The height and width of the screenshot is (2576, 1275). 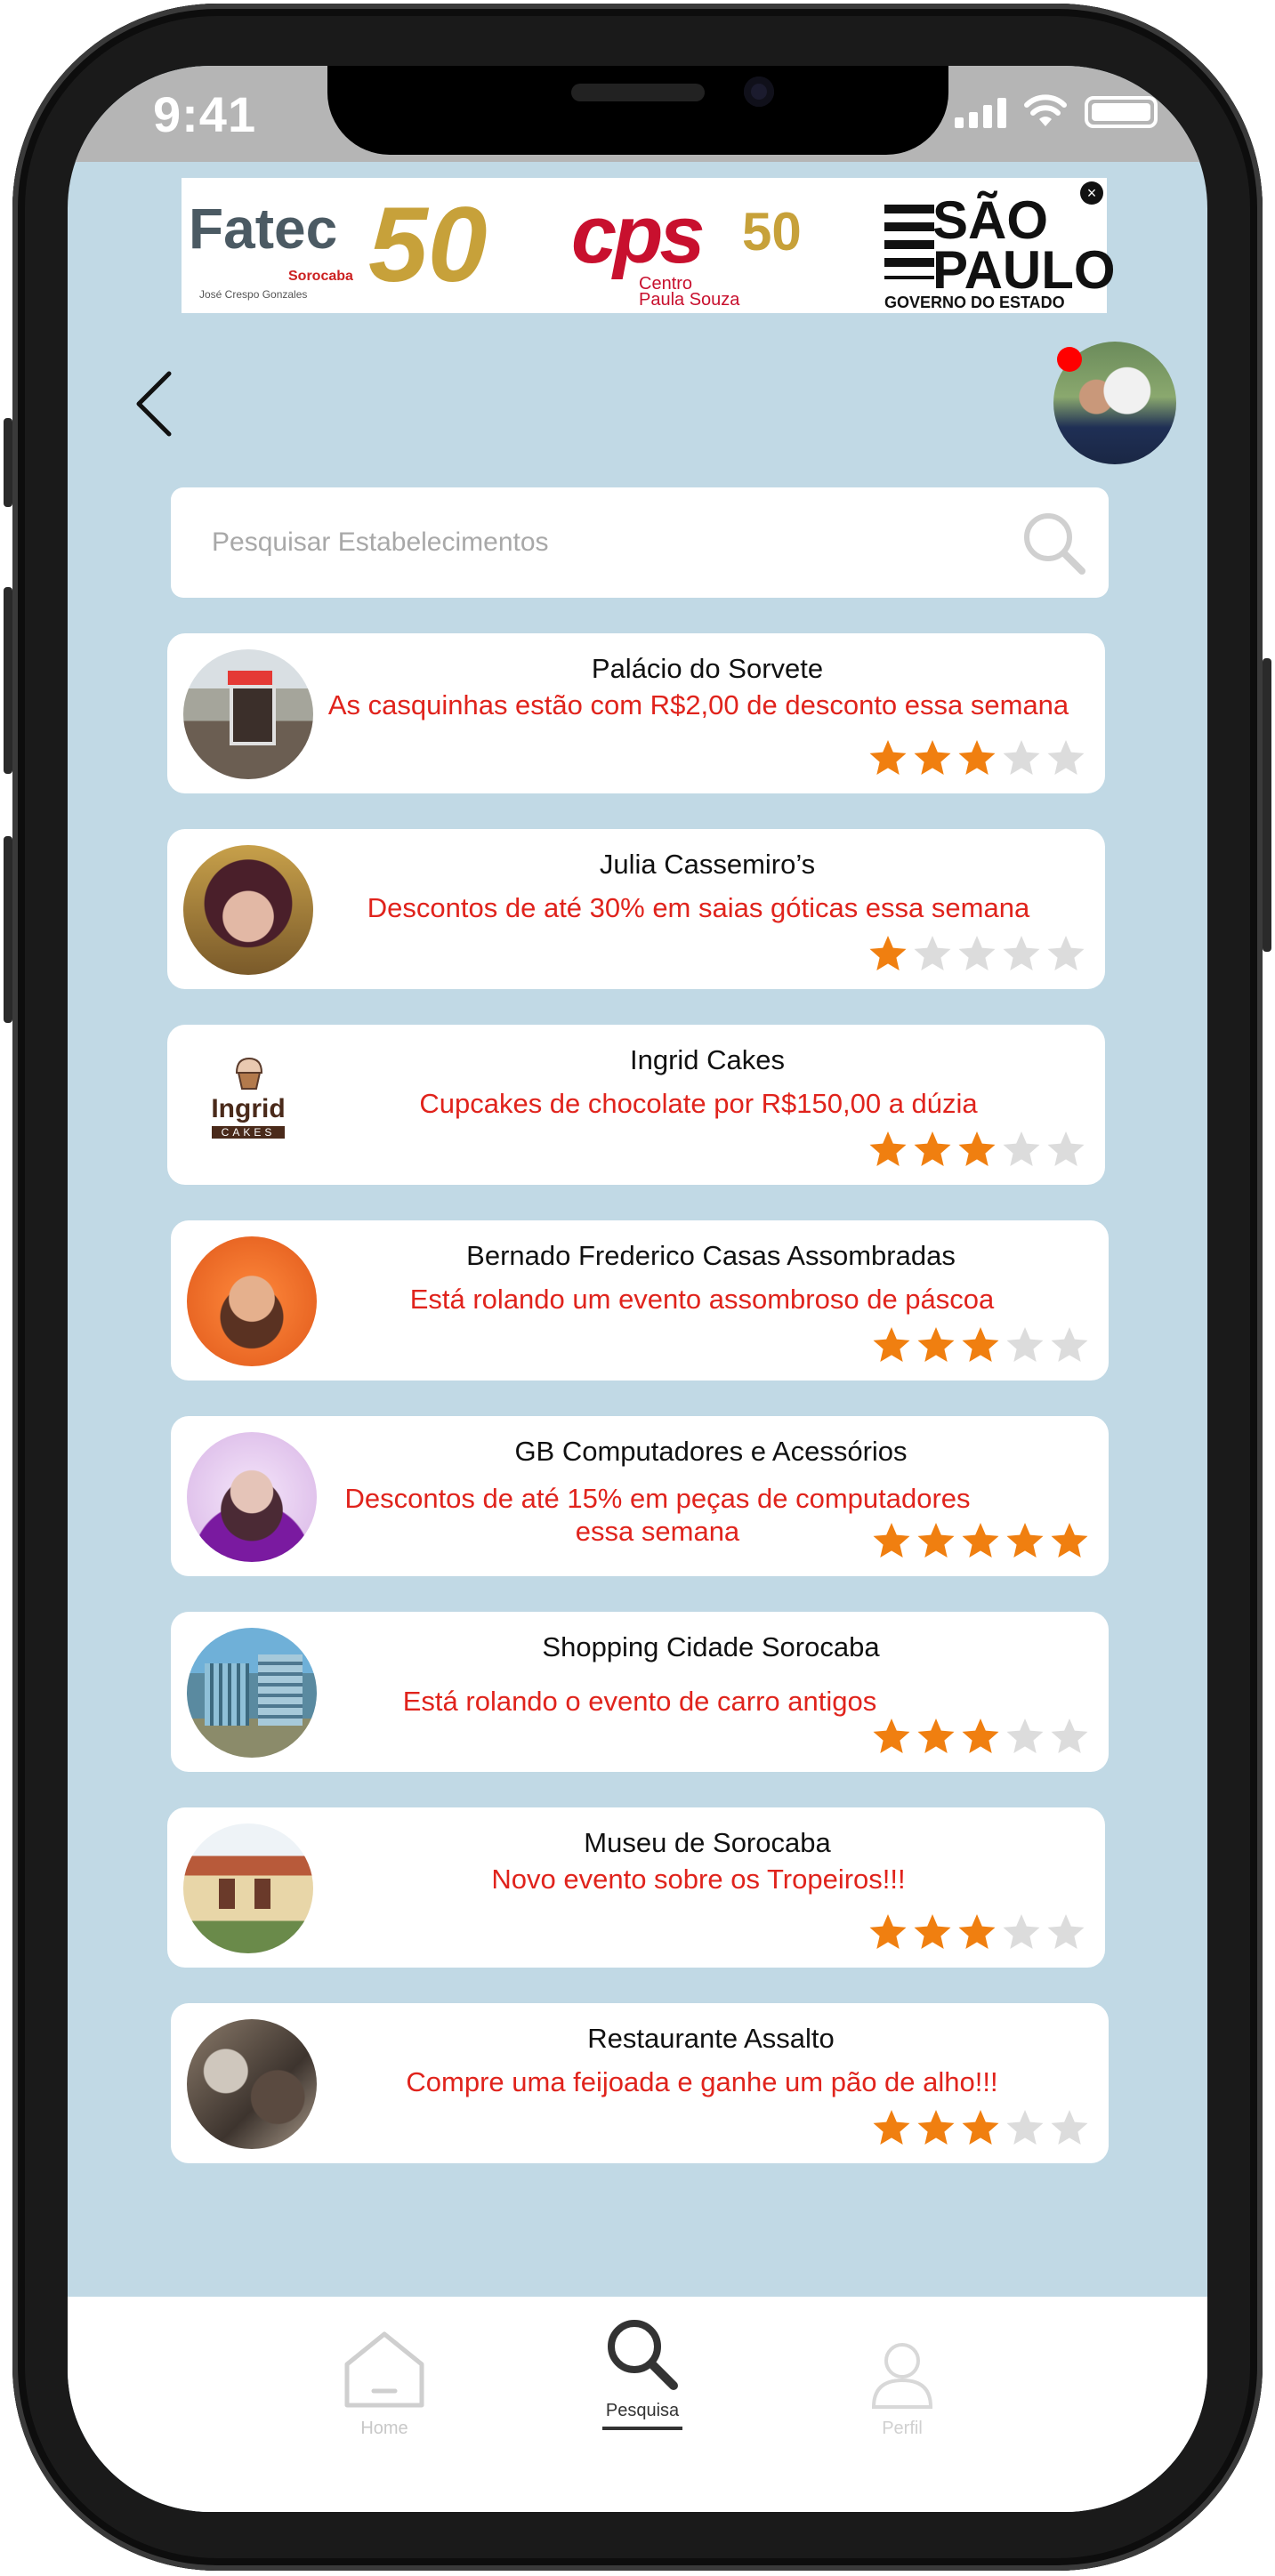 What do you see at coordinates (155, 403) in the screenshot?
I see `back-arrow-icon` at bounding box center [155, 403].